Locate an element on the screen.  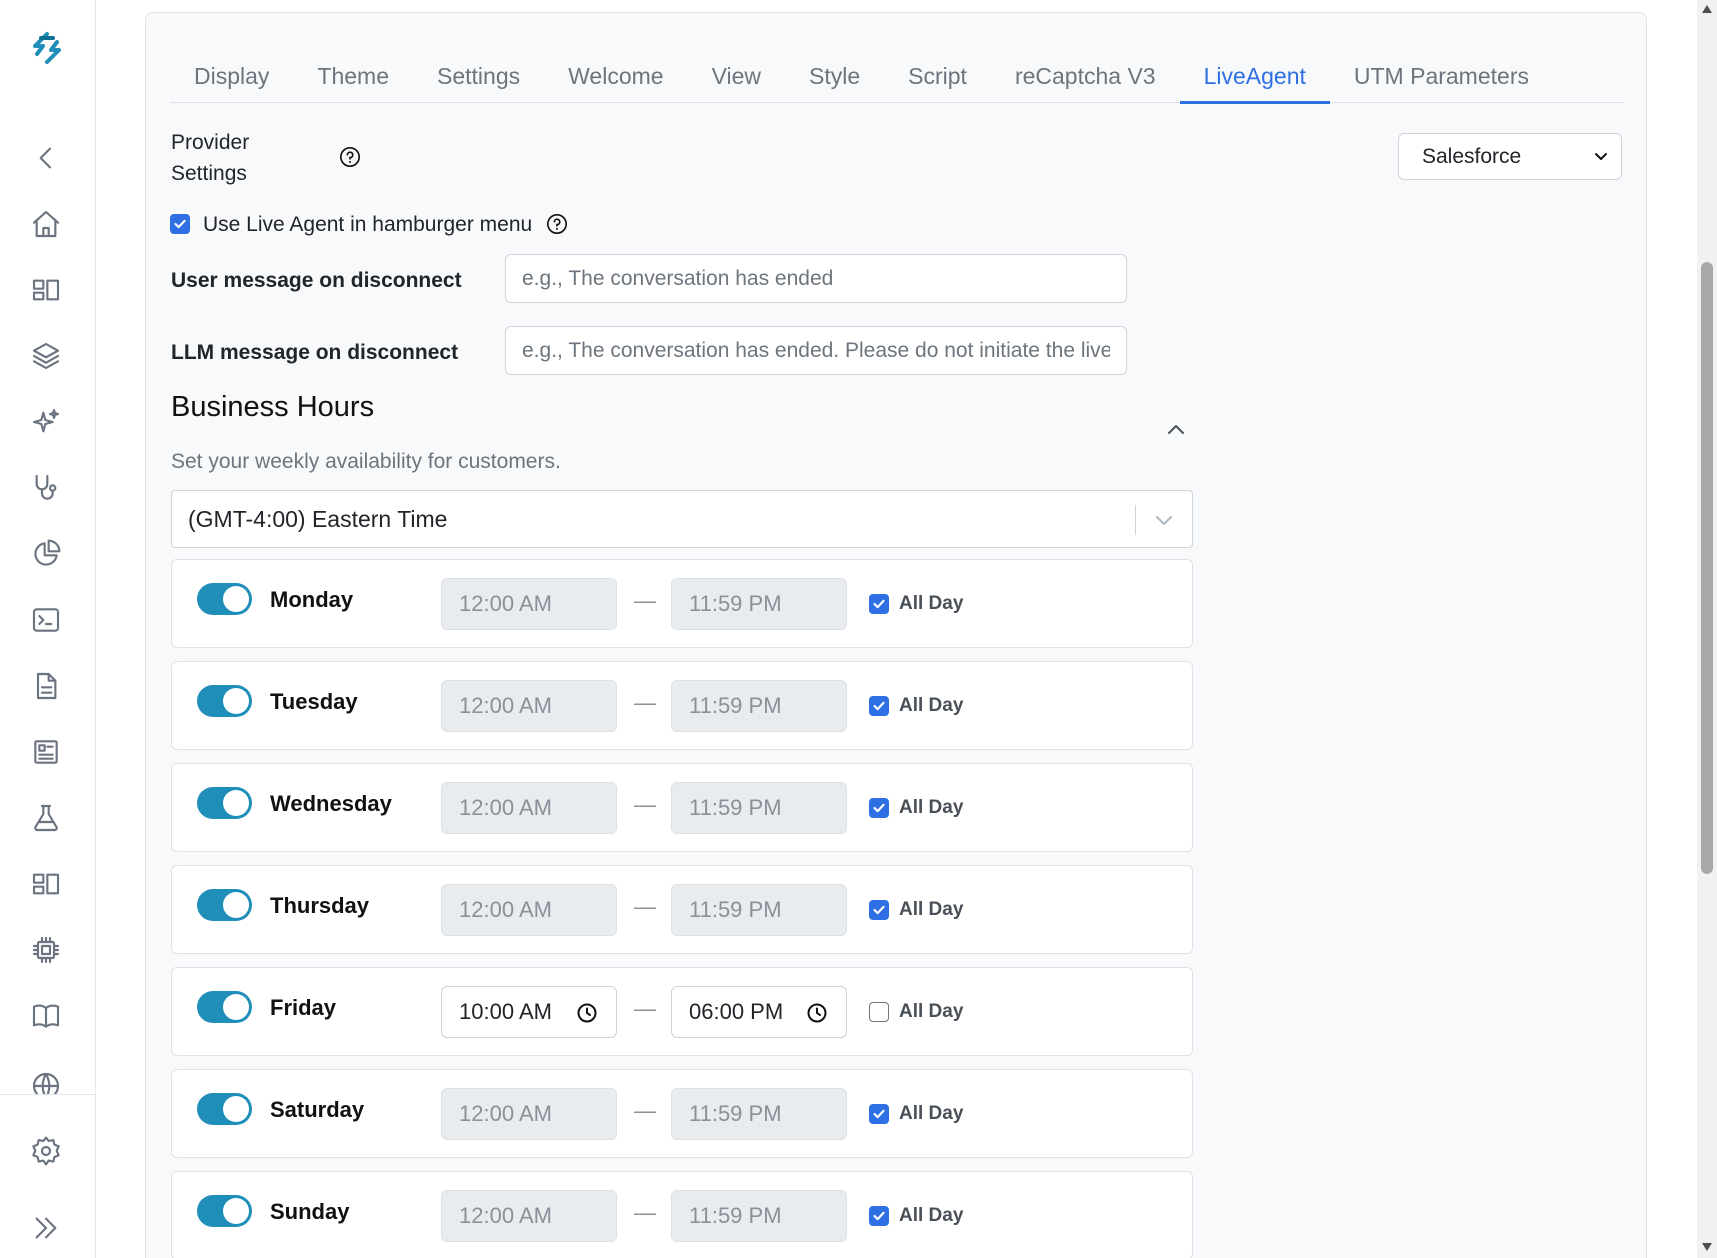
user-disconnect-input is located at coordinates (816, 278).